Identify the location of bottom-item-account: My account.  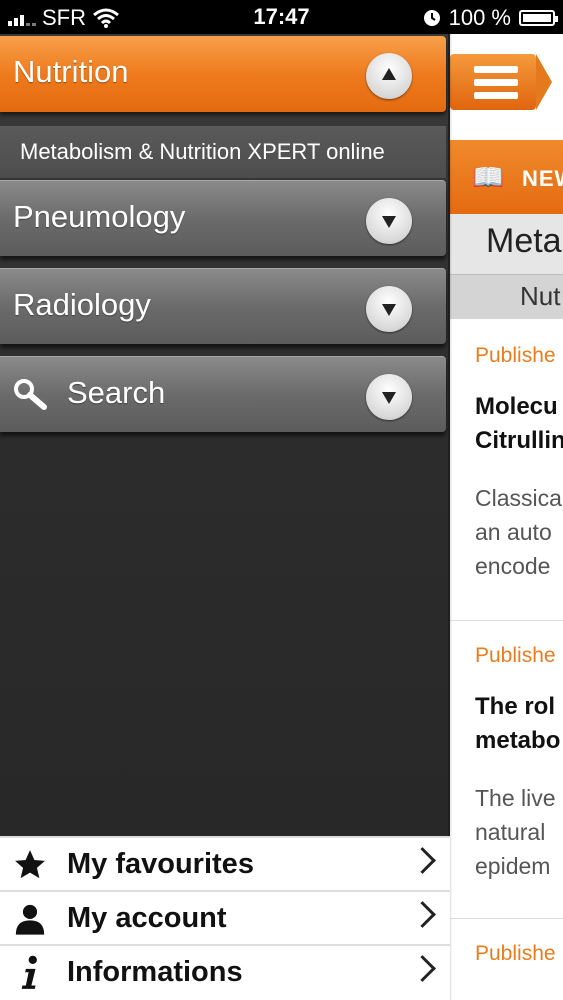
(225, 917).